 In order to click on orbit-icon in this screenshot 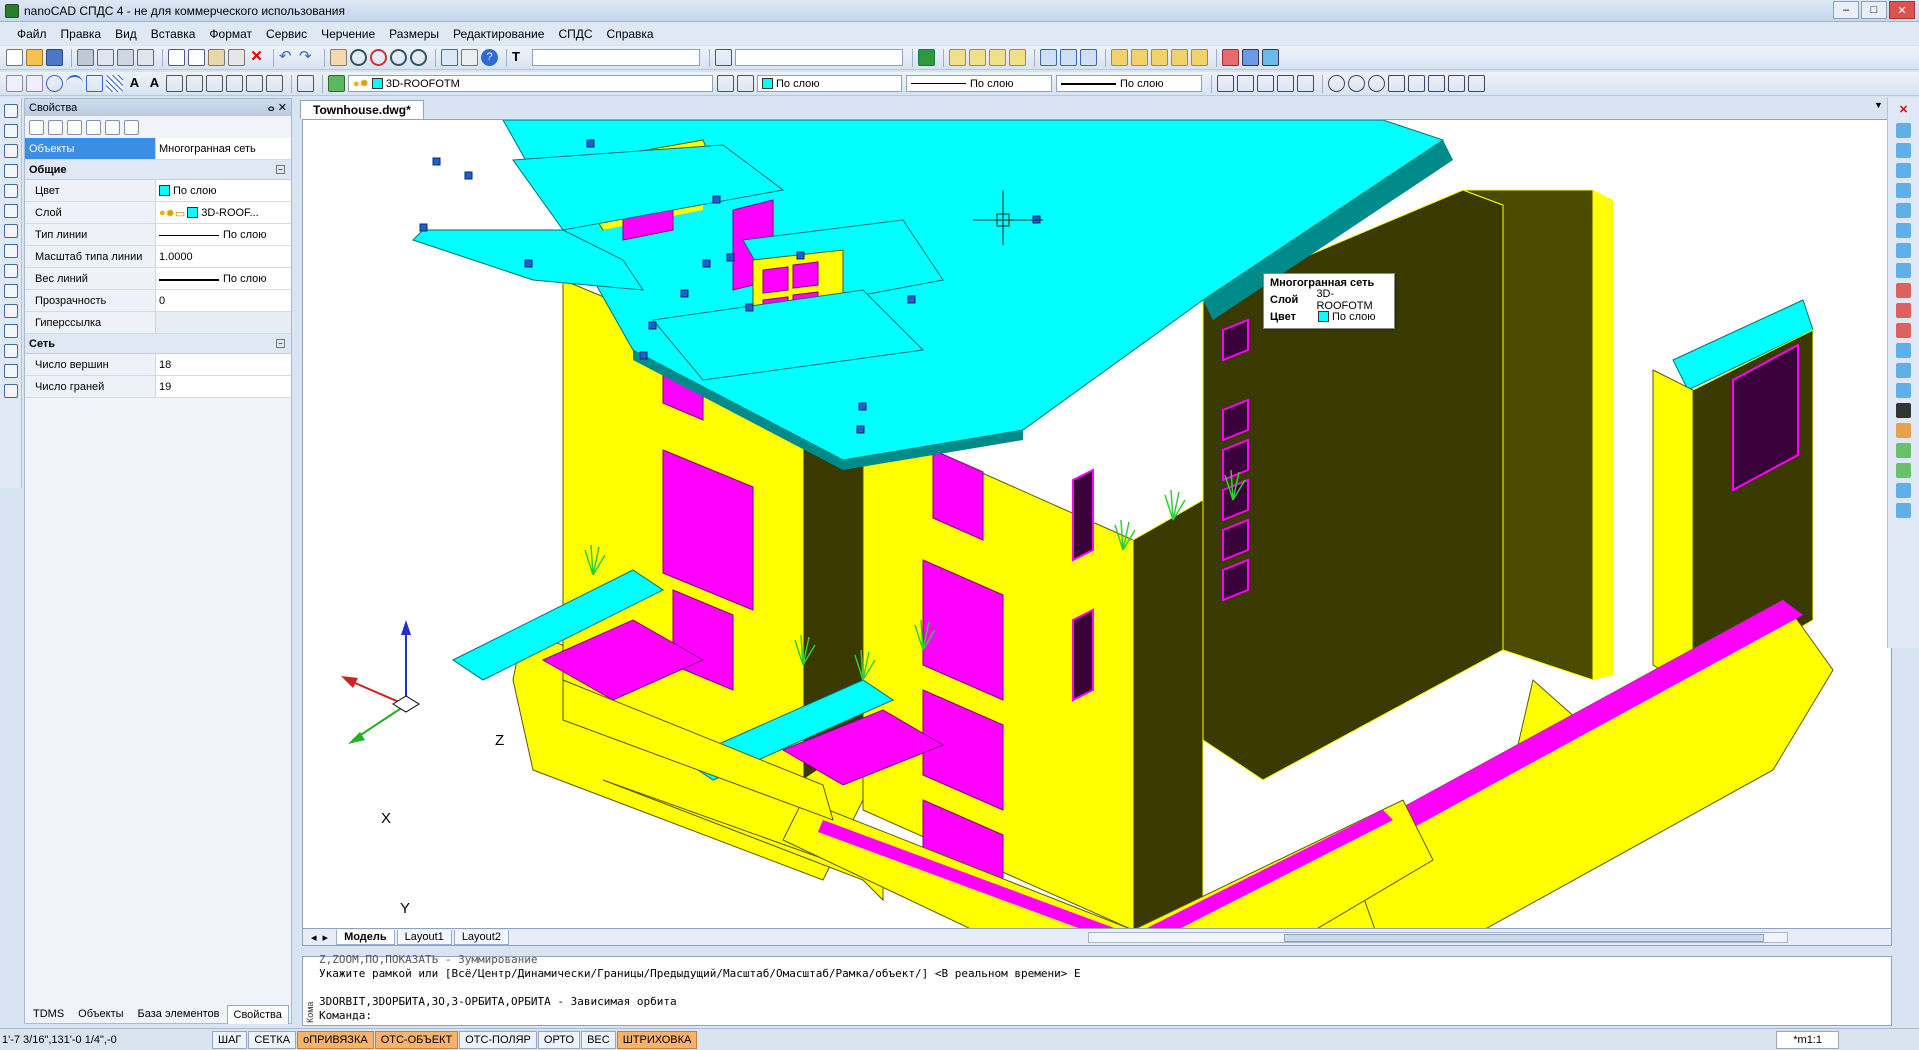, I will do `click(1356, 83)`.